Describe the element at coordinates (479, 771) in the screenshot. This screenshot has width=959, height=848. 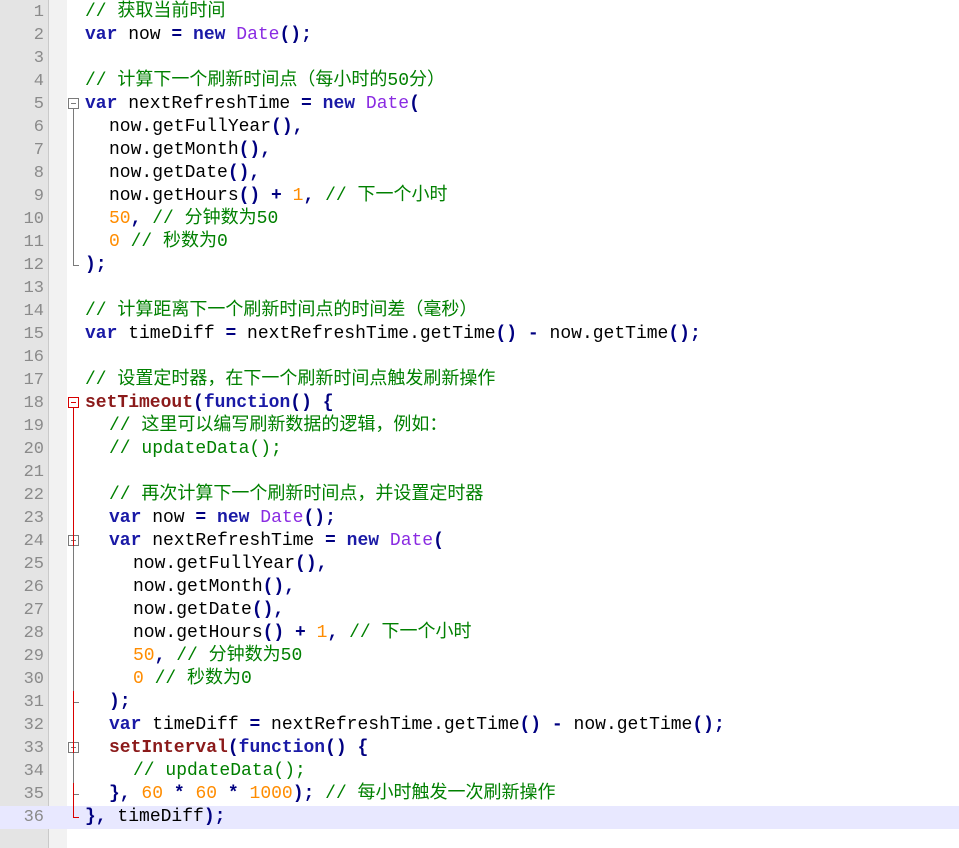
I see `code-line: 34 // updateData();` at that location.